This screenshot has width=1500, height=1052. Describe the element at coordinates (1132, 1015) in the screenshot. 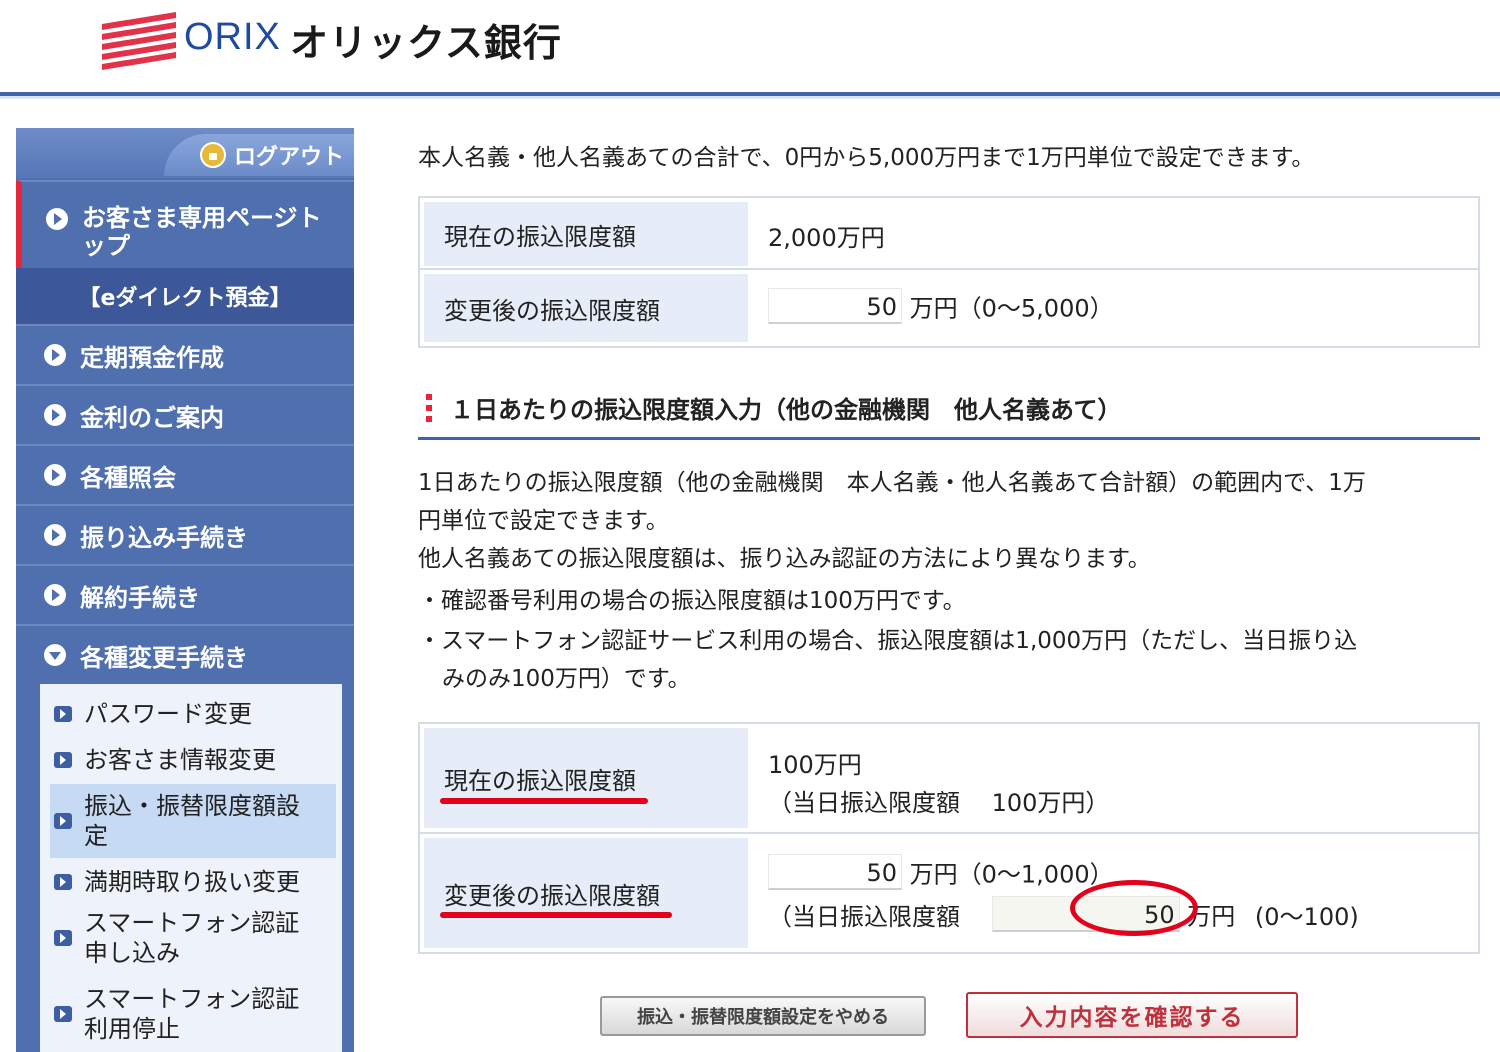

I see `confirm-button: 入力内容を確認する` at that location.